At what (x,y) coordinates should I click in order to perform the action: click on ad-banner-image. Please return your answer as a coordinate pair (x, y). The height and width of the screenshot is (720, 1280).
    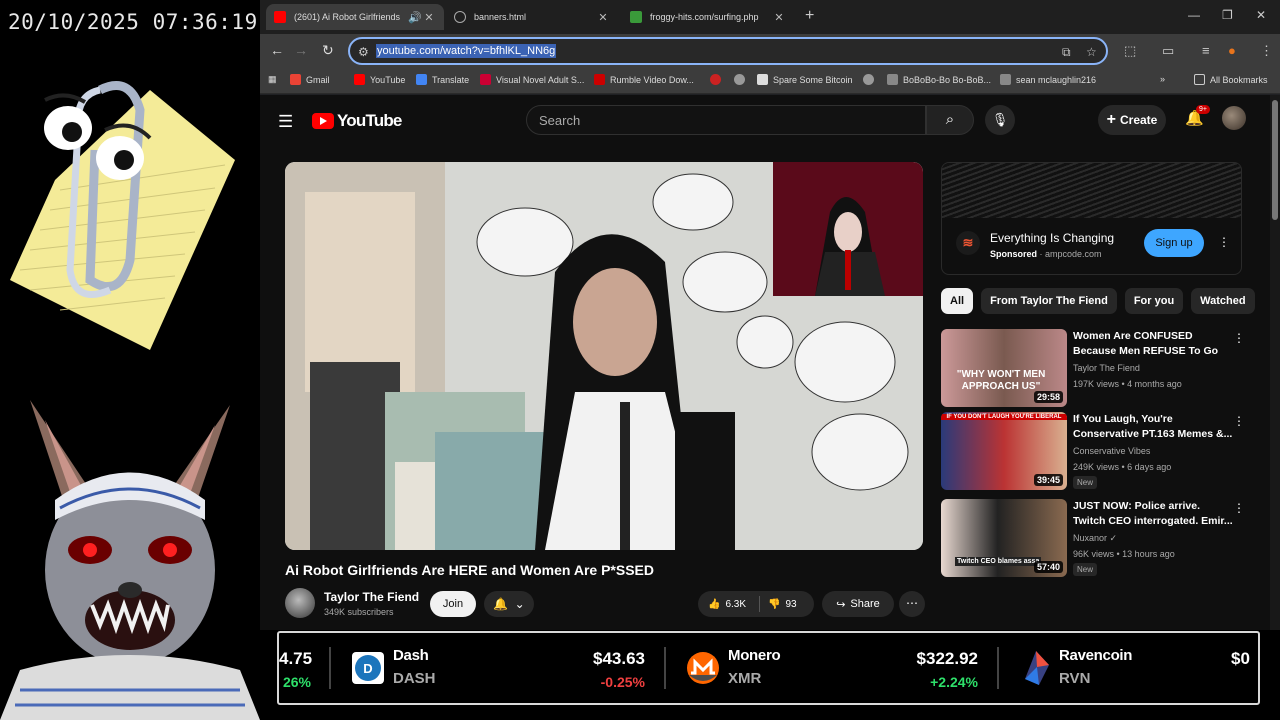
    Looking at the image, I should click on (1091, 190).